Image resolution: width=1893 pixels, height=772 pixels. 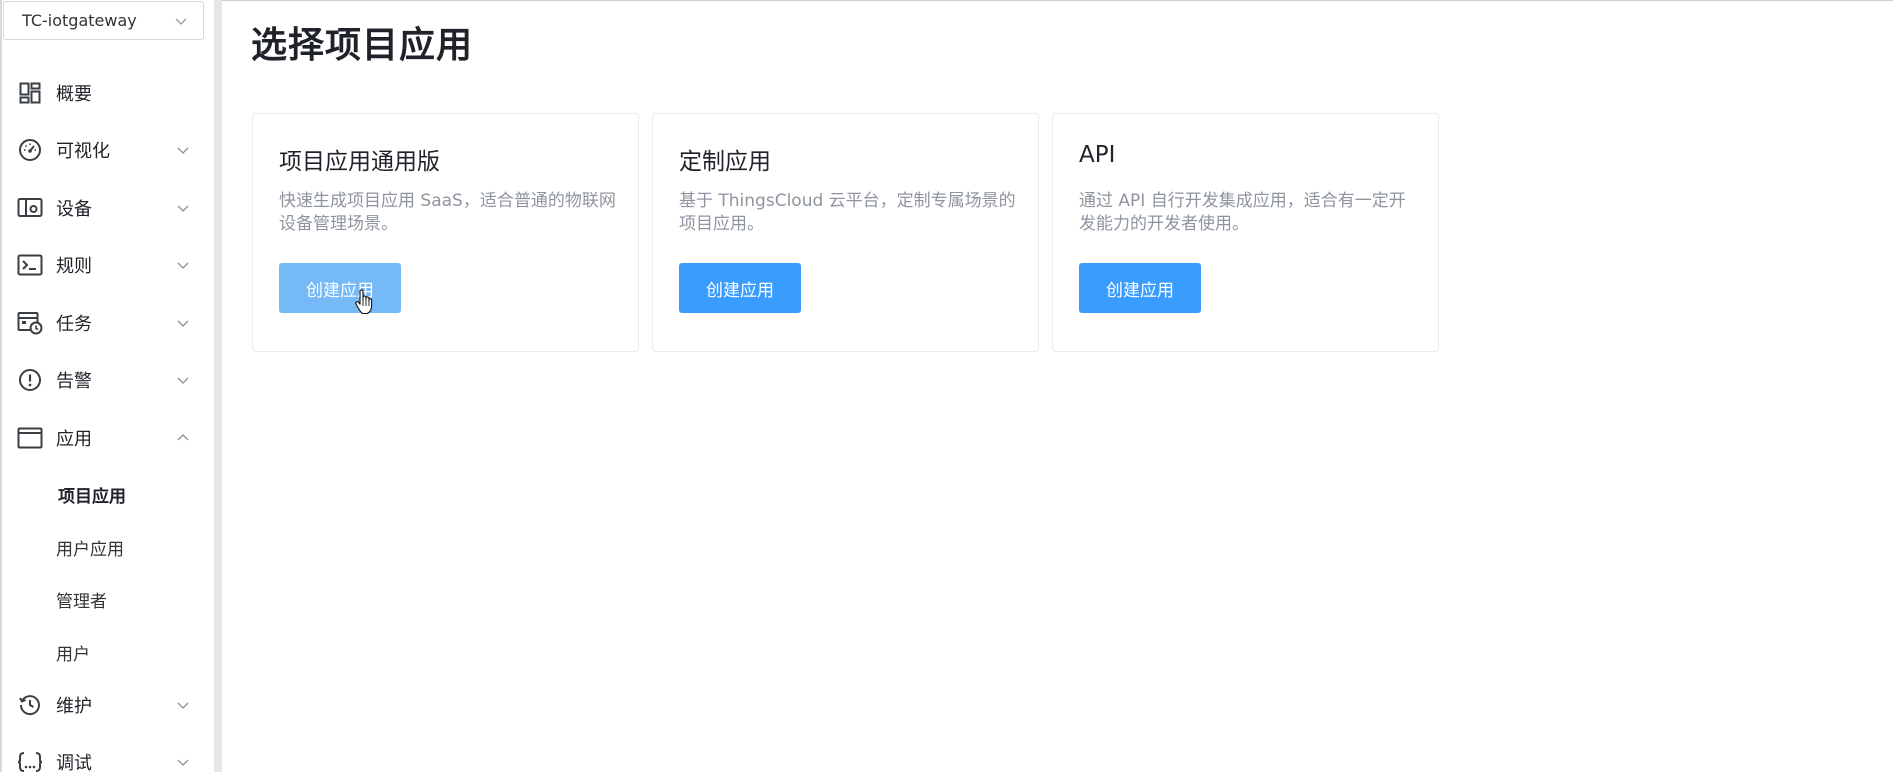 I want to click on sidebar-item-apps: 应用, so click(x=109, y=438).